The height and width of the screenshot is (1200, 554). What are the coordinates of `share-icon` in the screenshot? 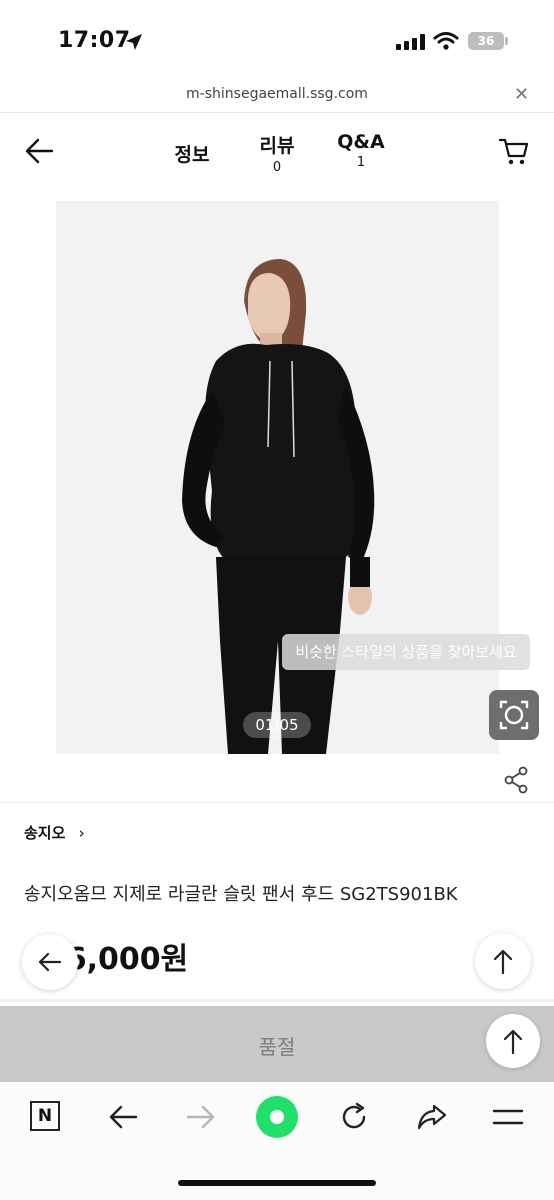 It's located at (517, 780).